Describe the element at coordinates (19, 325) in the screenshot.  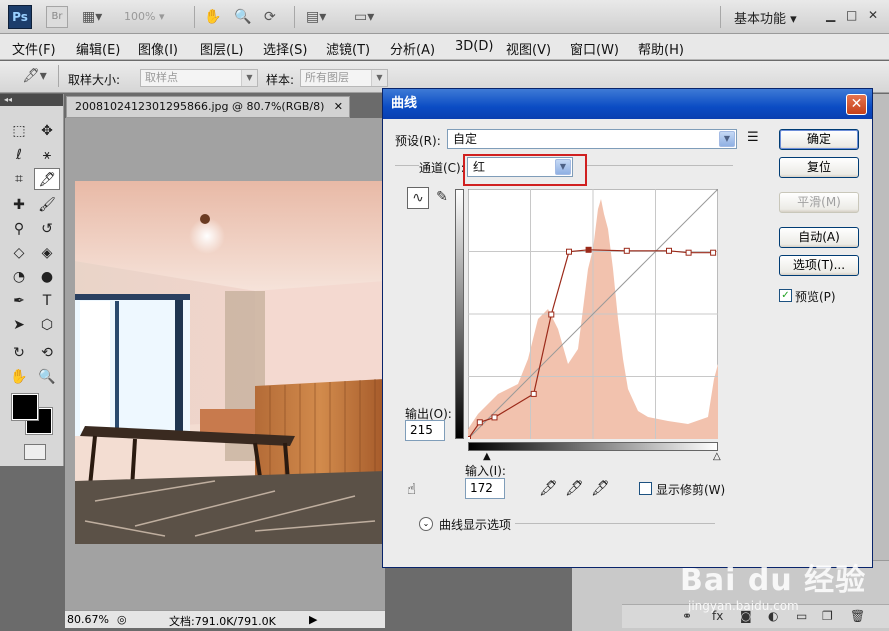
I see `path-selection-tool-icon: ➤` at that location.